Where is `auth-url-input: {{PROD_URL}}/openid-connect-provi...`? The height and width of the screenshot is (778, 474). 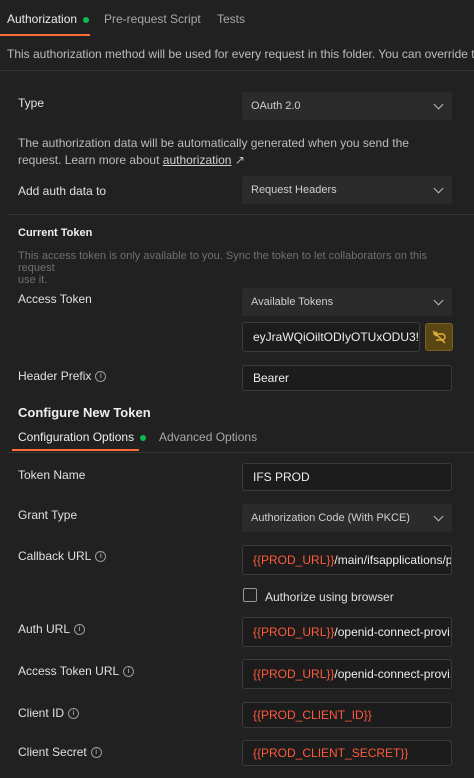 auth-url-input: {{PROD_URL}}/openid-connect-provi... is located at coordinates (347, 632).